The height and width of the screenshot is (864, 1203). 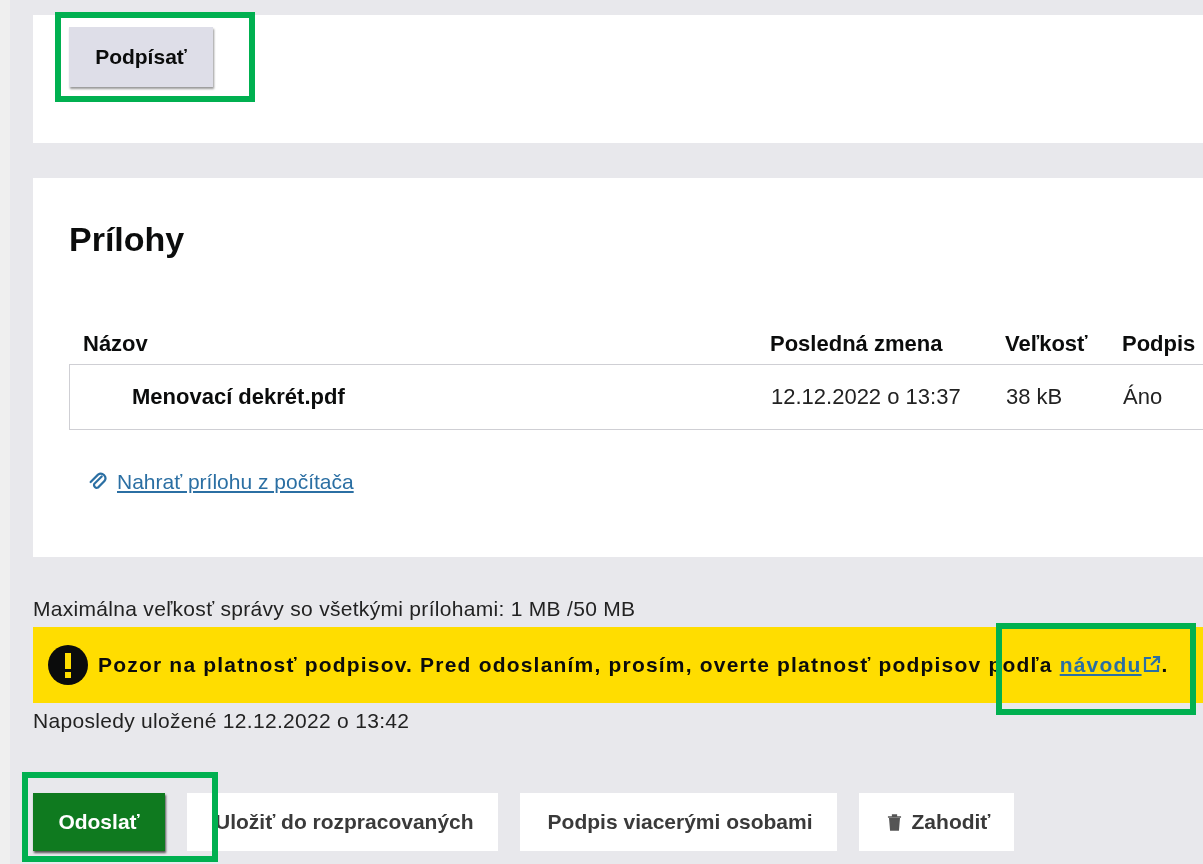 I want to click on column-header: Podpis, so click(x=1159, y=344).